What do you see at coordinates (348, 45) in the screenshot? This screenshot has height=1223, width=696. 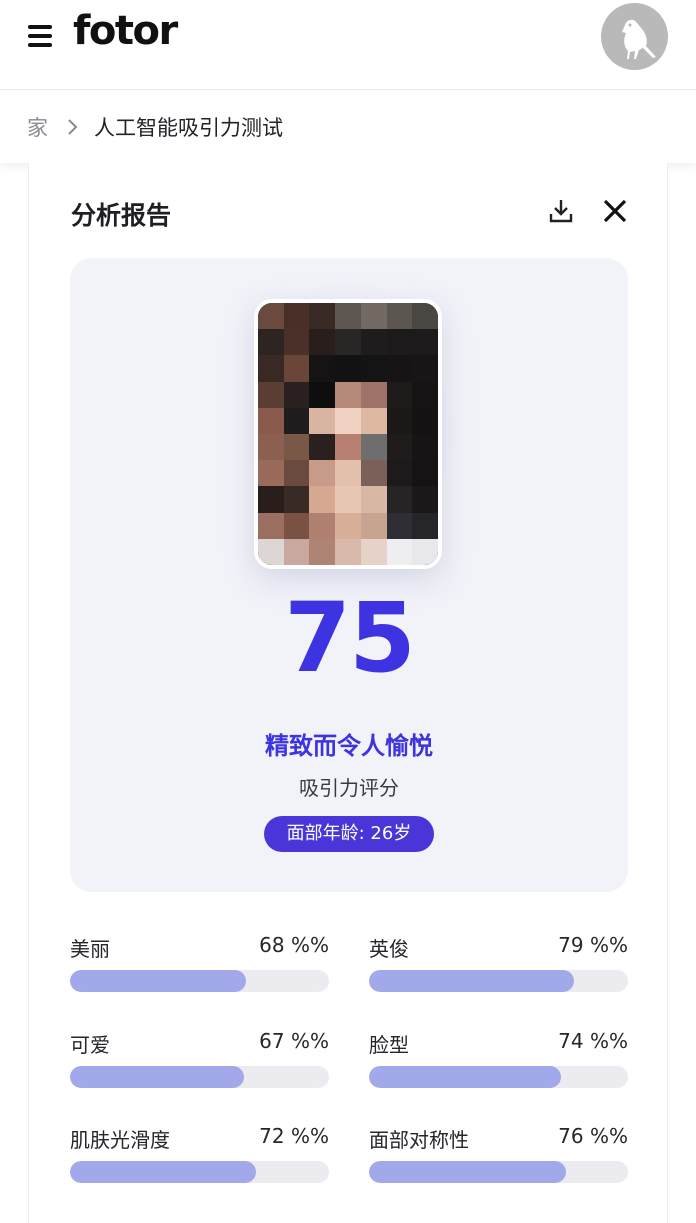 I see `top-header: fotor` at bounding box center [348, 45].